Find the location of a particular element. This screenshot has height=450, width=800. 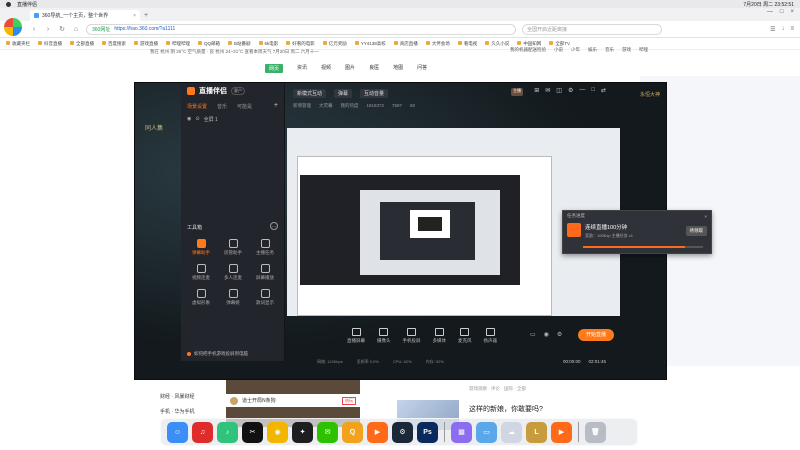

bookmark-item: 中国知网 is located at coordinates (529, 44).